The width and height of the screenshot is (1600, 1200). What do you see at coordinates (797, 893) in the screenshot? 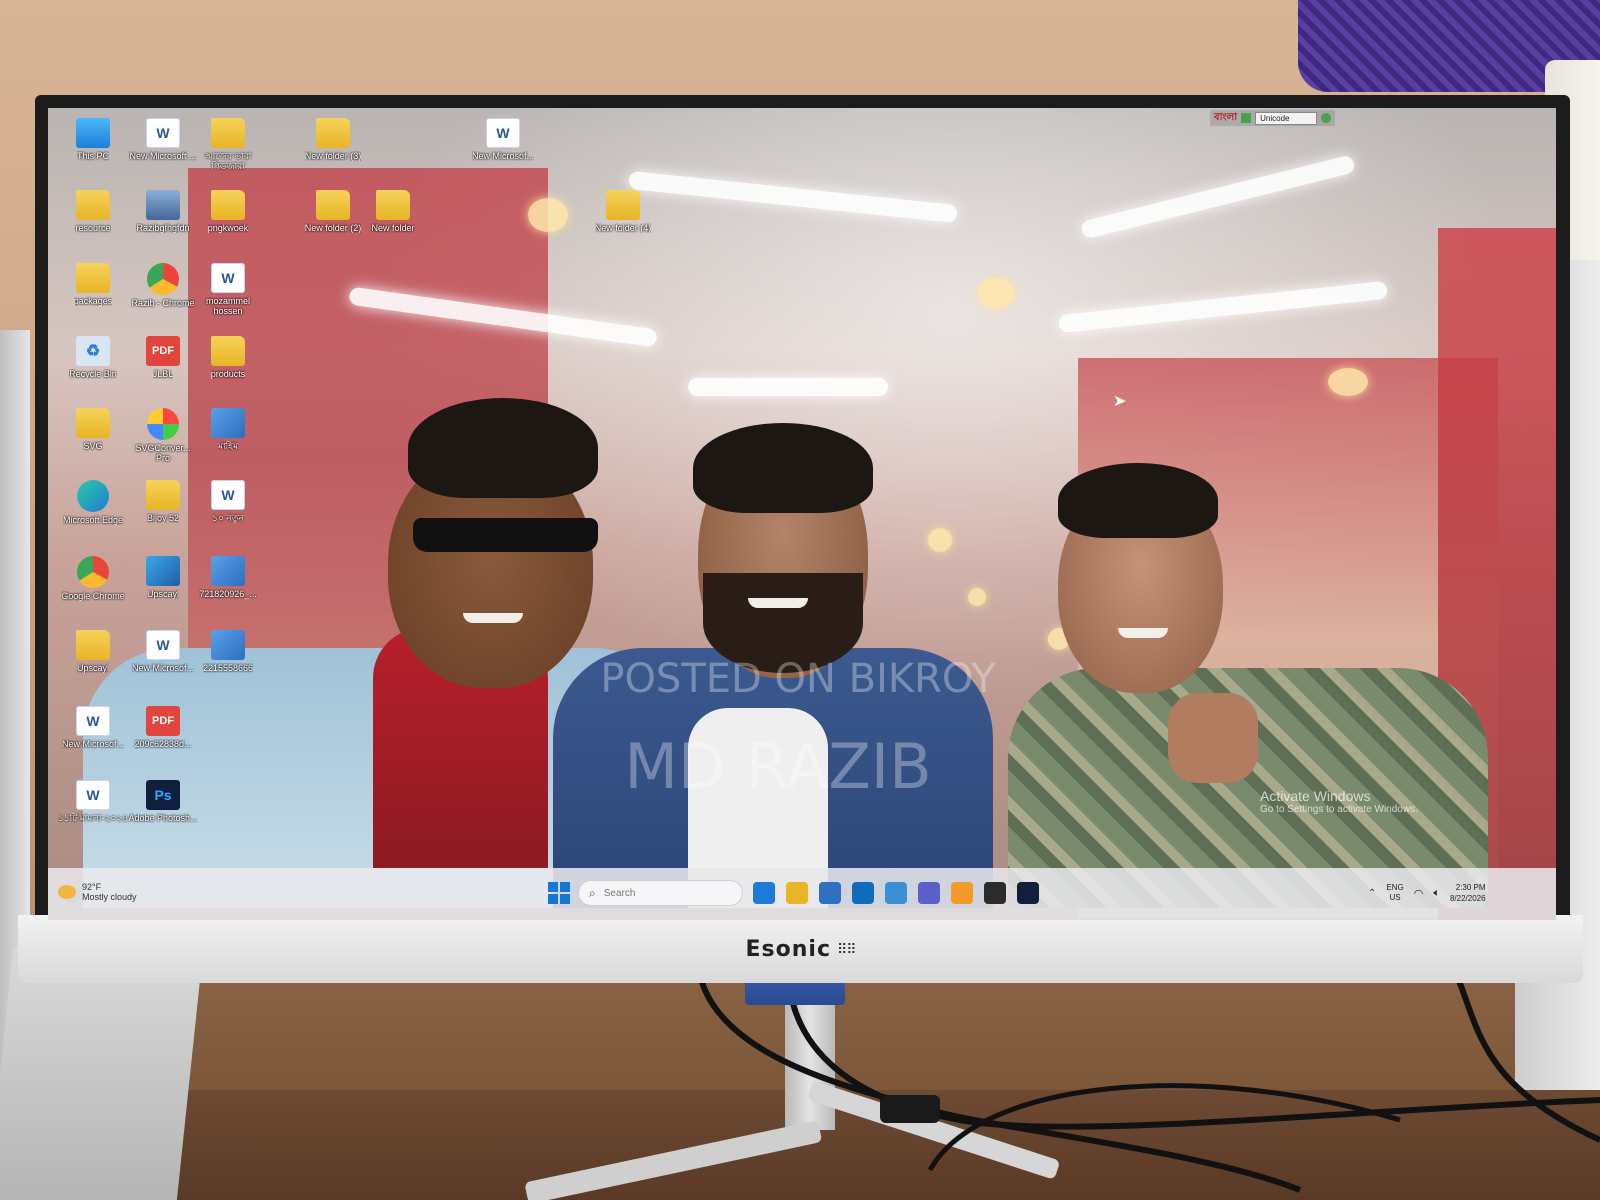
I see `file-explorer-icon` at bounding box center [797, 893].